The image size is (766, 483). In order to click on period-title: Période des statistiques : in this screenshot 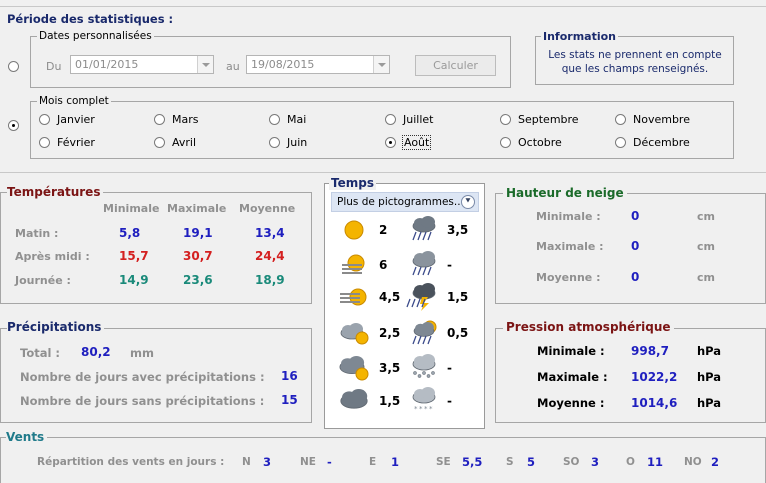, I will do `click(90, 19)`.